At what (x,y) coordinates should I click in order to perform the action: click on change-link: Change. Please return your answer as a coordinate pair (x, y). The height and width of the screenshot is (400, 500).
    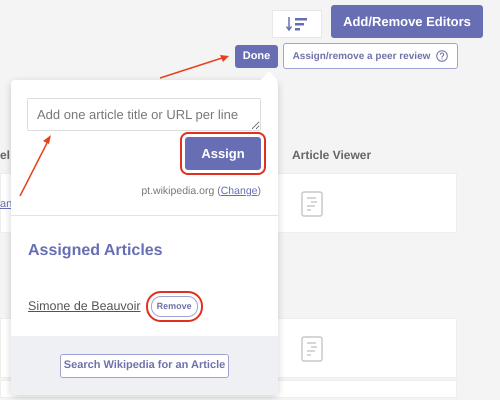
    Looking at the image, I should click on (239, 191).